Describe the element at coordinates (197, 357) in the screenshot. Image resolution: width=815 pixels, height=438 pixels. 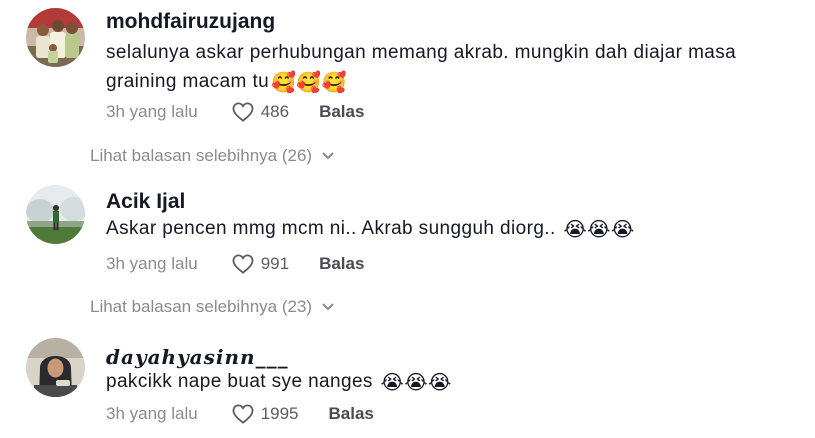
I see `comment-username: 𝒅𝒂𝒚𝒂𝒉𝒚𝒂𝒔𝒊𝒏𝒏___` at that location.